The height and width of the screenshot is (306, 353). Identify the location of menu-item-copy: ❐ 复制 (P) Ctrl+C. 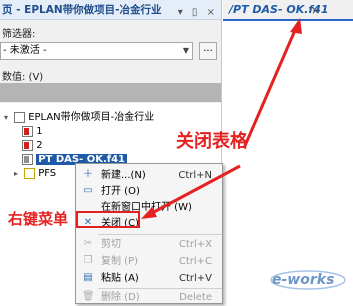
(149, 261).